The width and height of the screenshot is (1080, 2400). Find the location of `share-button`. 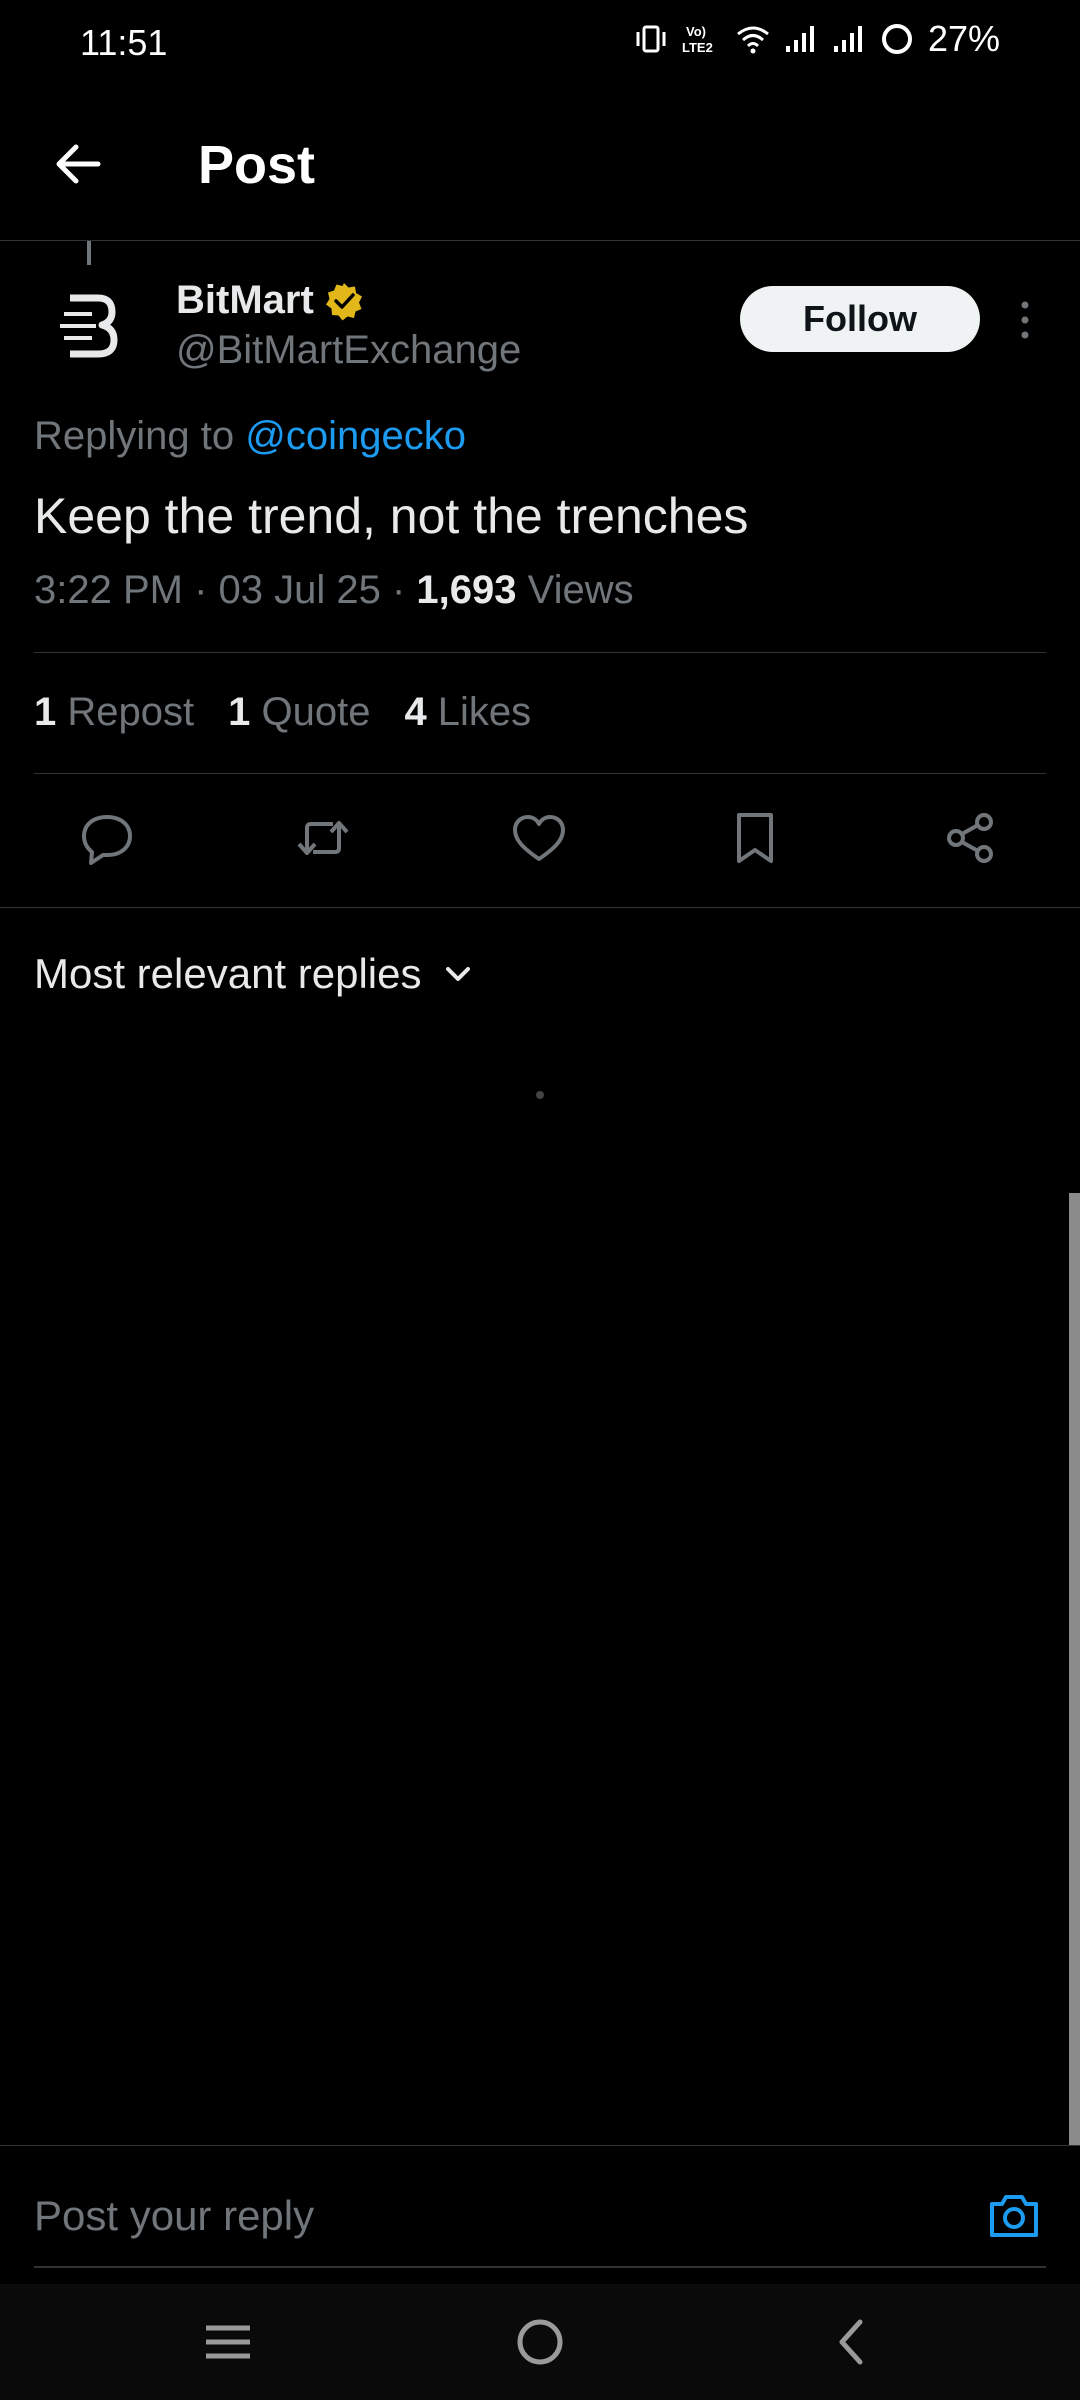

share-button is located at coordinates (971, 838).